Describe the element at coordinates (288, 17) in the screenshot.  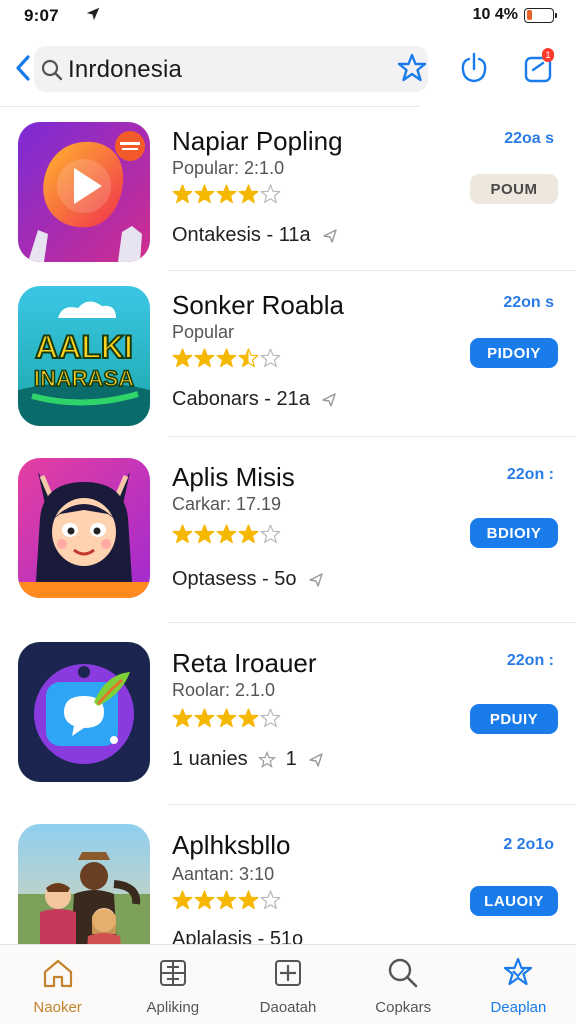
I see `status-bar: 9:07 10 4%` at that location.